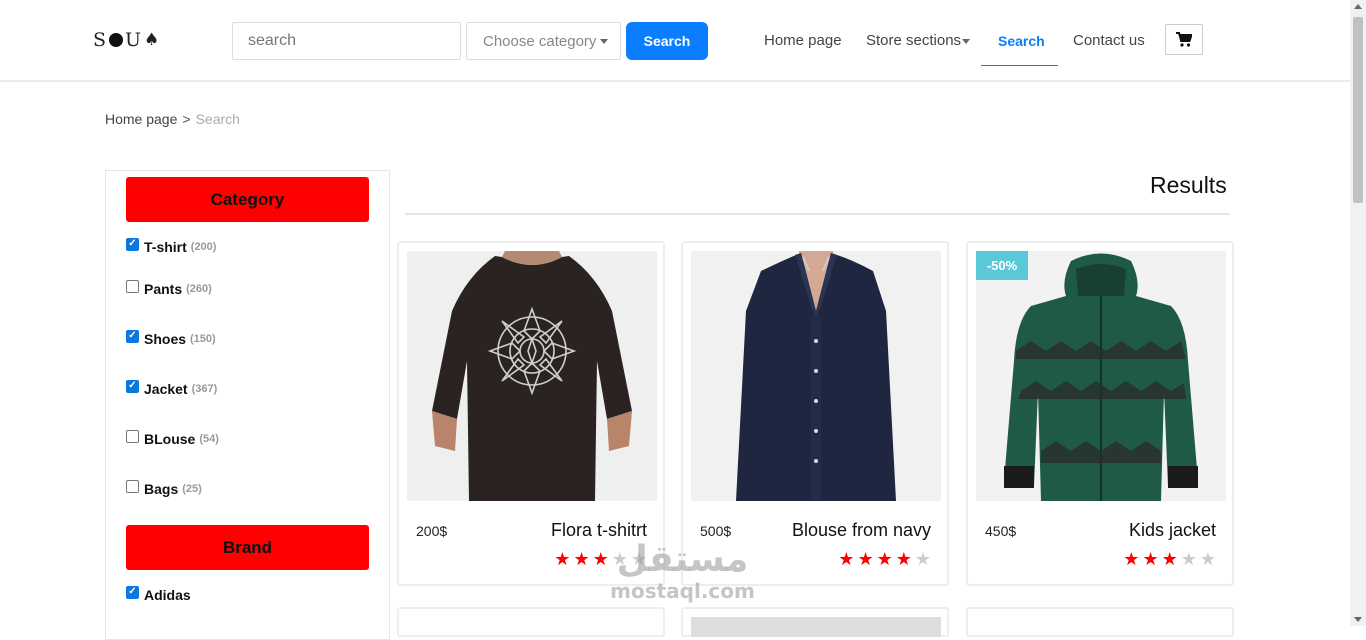  Describe the element at coordinates (1358, 619) in the screenshot. I see `scroll-down-arrow-icon` at that location.